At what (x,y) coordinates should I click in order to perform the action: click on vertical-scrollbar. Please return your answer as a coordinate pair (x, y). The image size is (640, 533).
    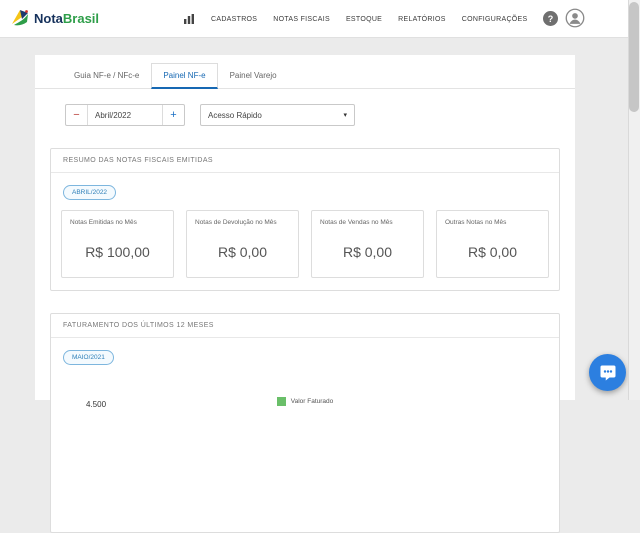
    Looking at the image, I should click on (634, 200).